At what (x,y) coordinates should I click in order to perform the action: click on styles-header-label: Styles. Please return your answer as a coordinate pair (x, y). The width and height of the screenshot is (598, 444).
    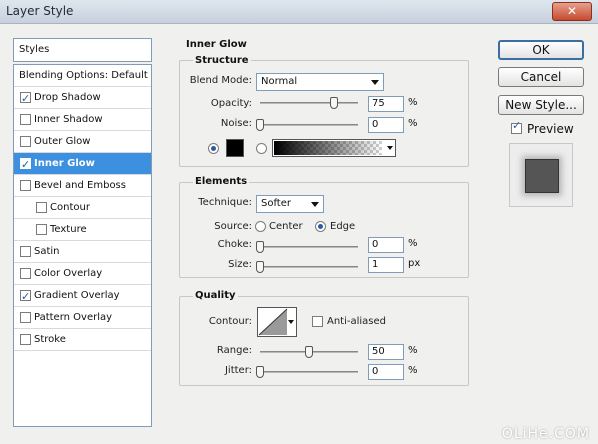
    Looking at the image, I should click on (34, 49).